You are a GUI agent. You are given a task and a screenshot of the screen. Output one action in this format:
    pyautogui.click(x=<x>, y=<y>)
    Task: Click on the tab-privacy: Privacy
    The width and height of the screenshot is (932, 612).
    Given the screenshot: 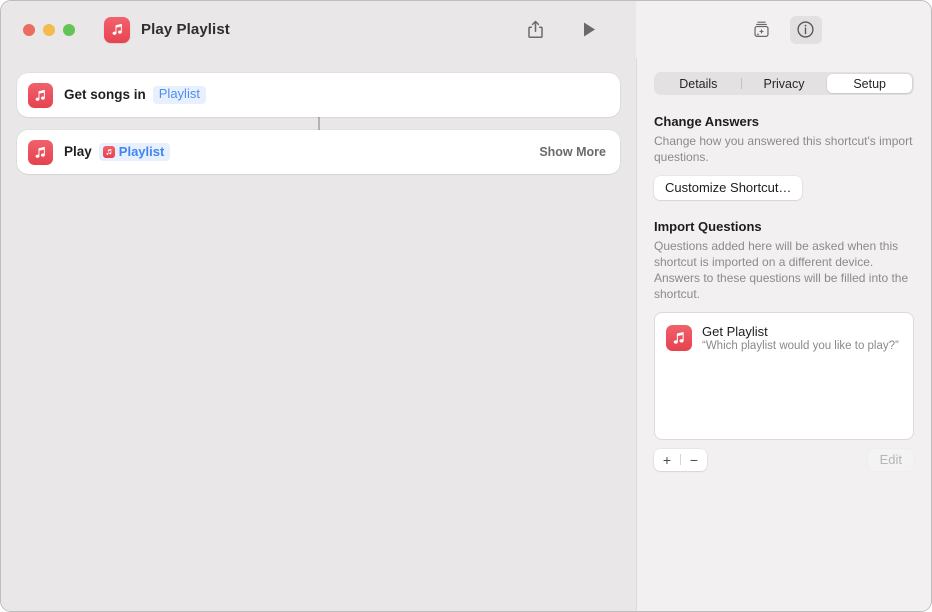 What is the action you would take?
    pyautogui.click(x=784, y=83)
    